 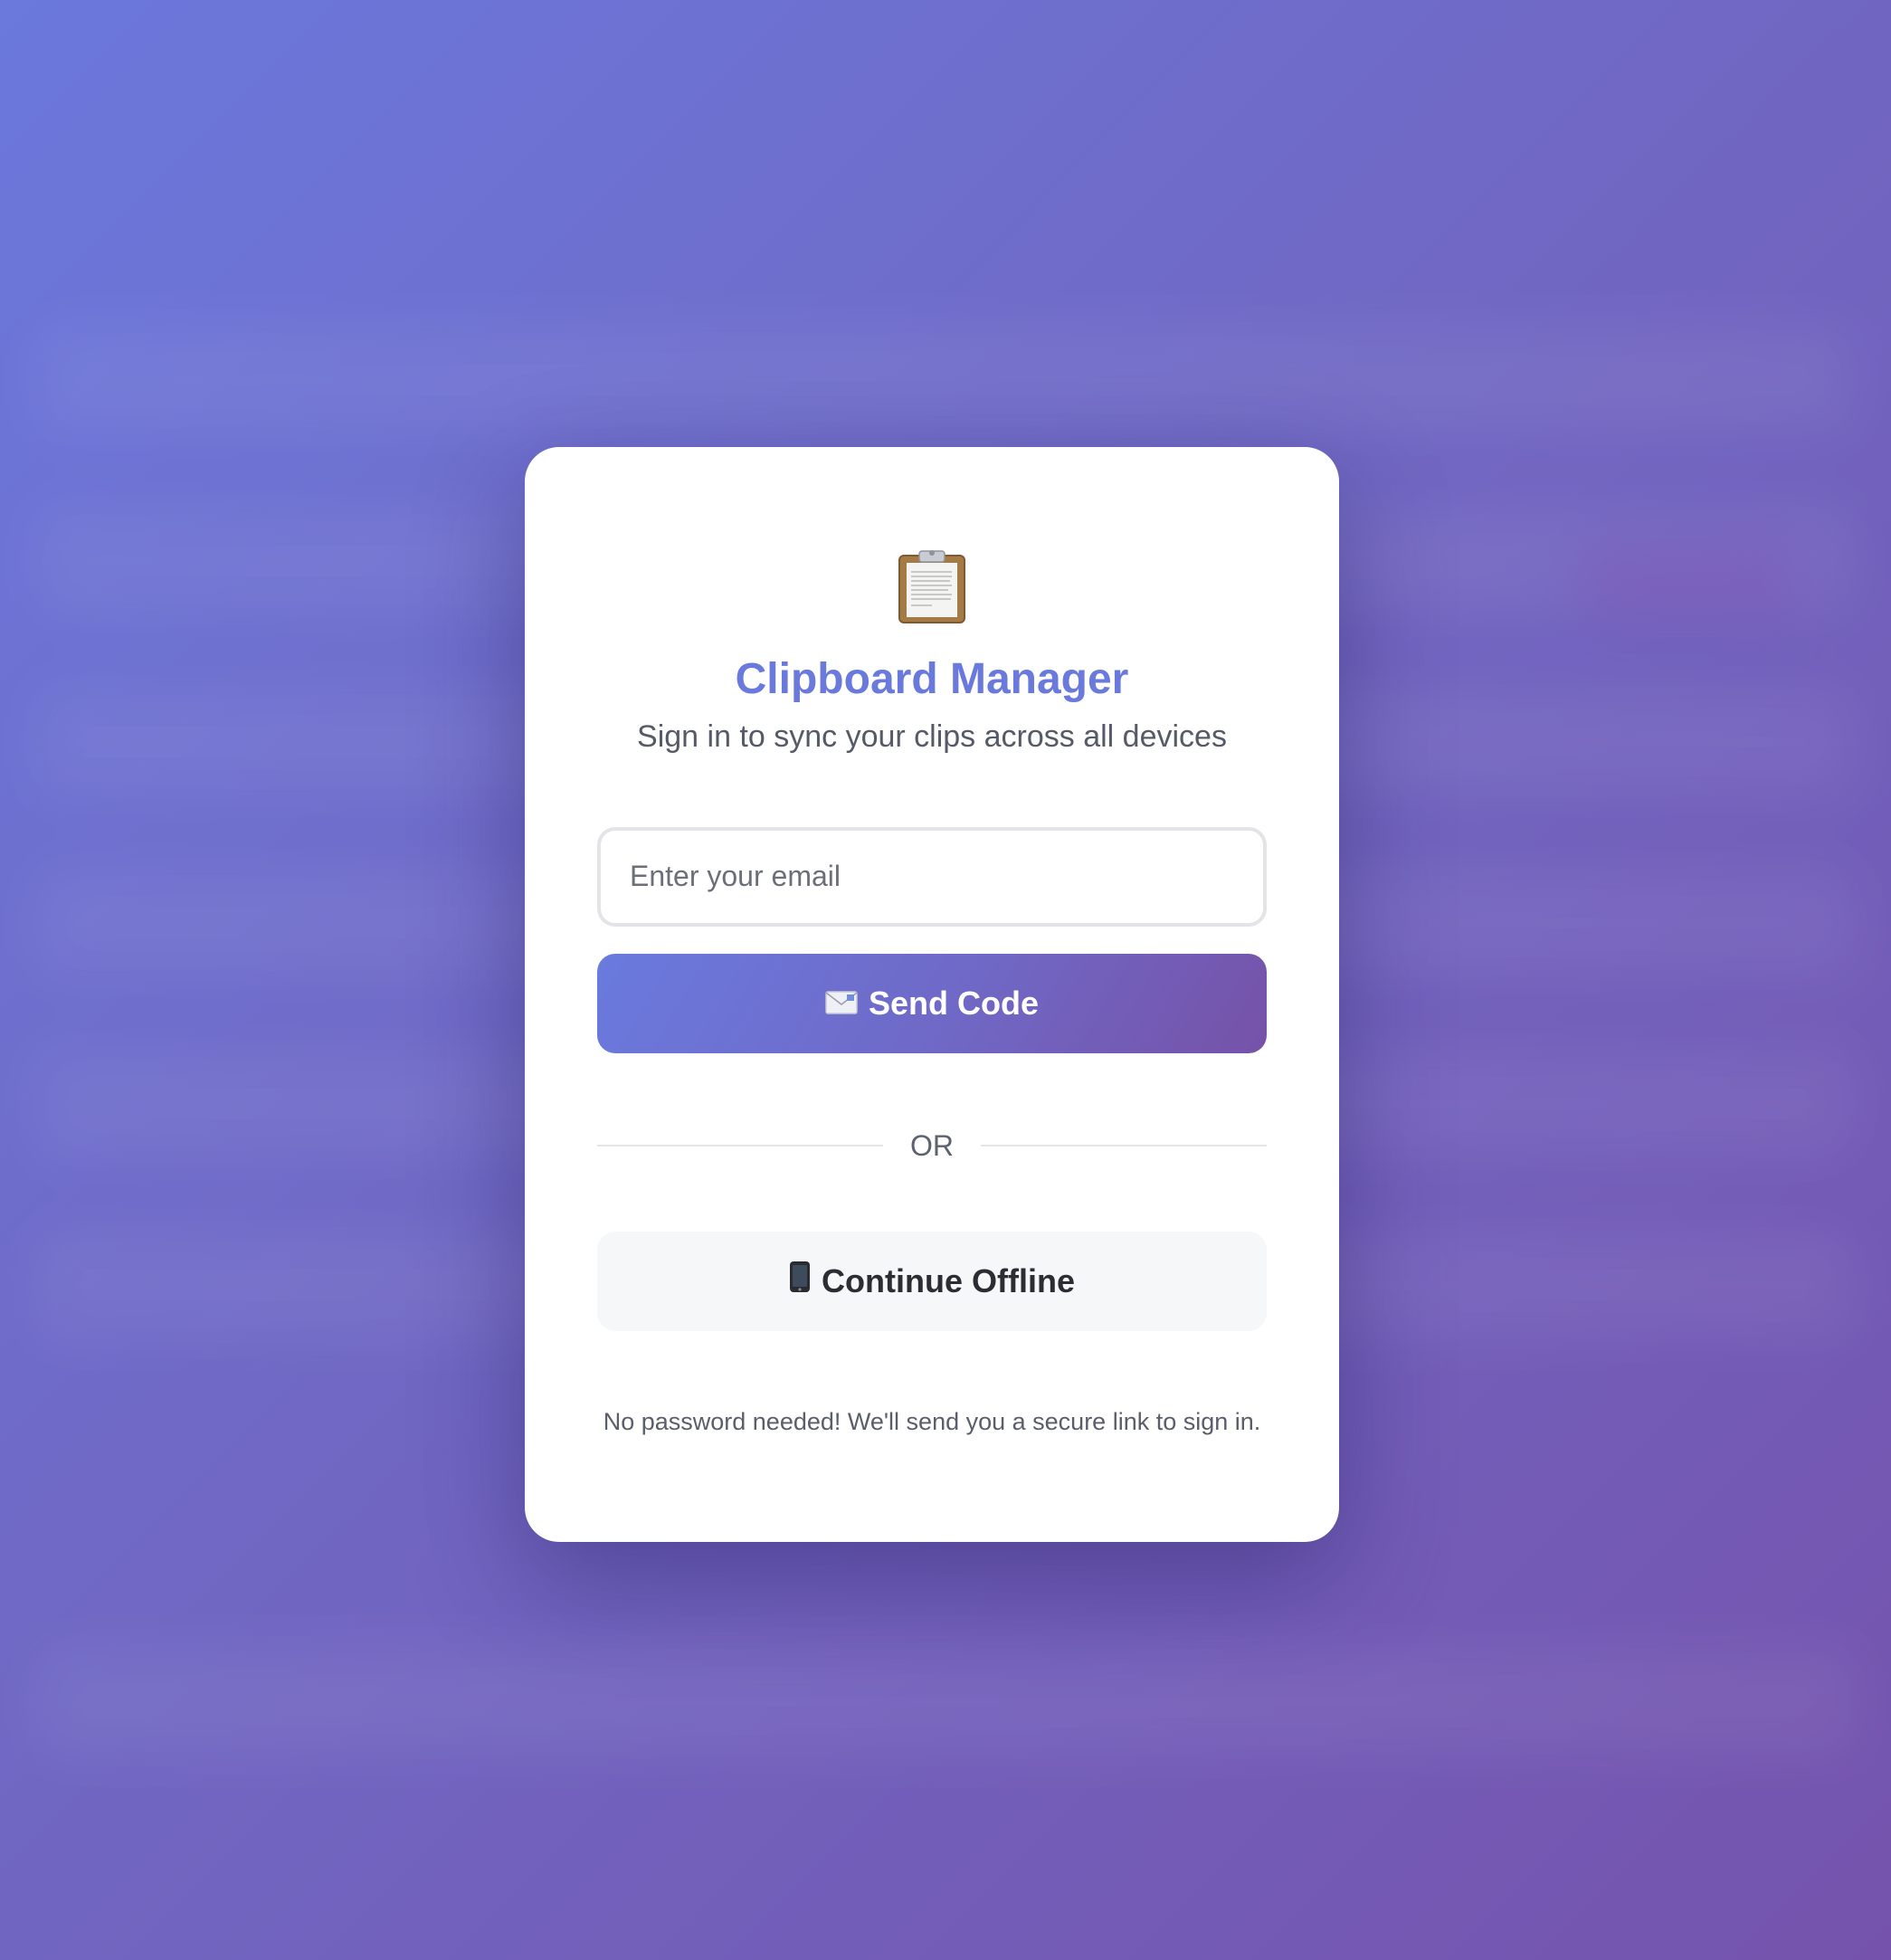 What do you see at coordinates (932, 586) in the screenshot?
I see `clipboard-icon` at bounding box center [932, 586].